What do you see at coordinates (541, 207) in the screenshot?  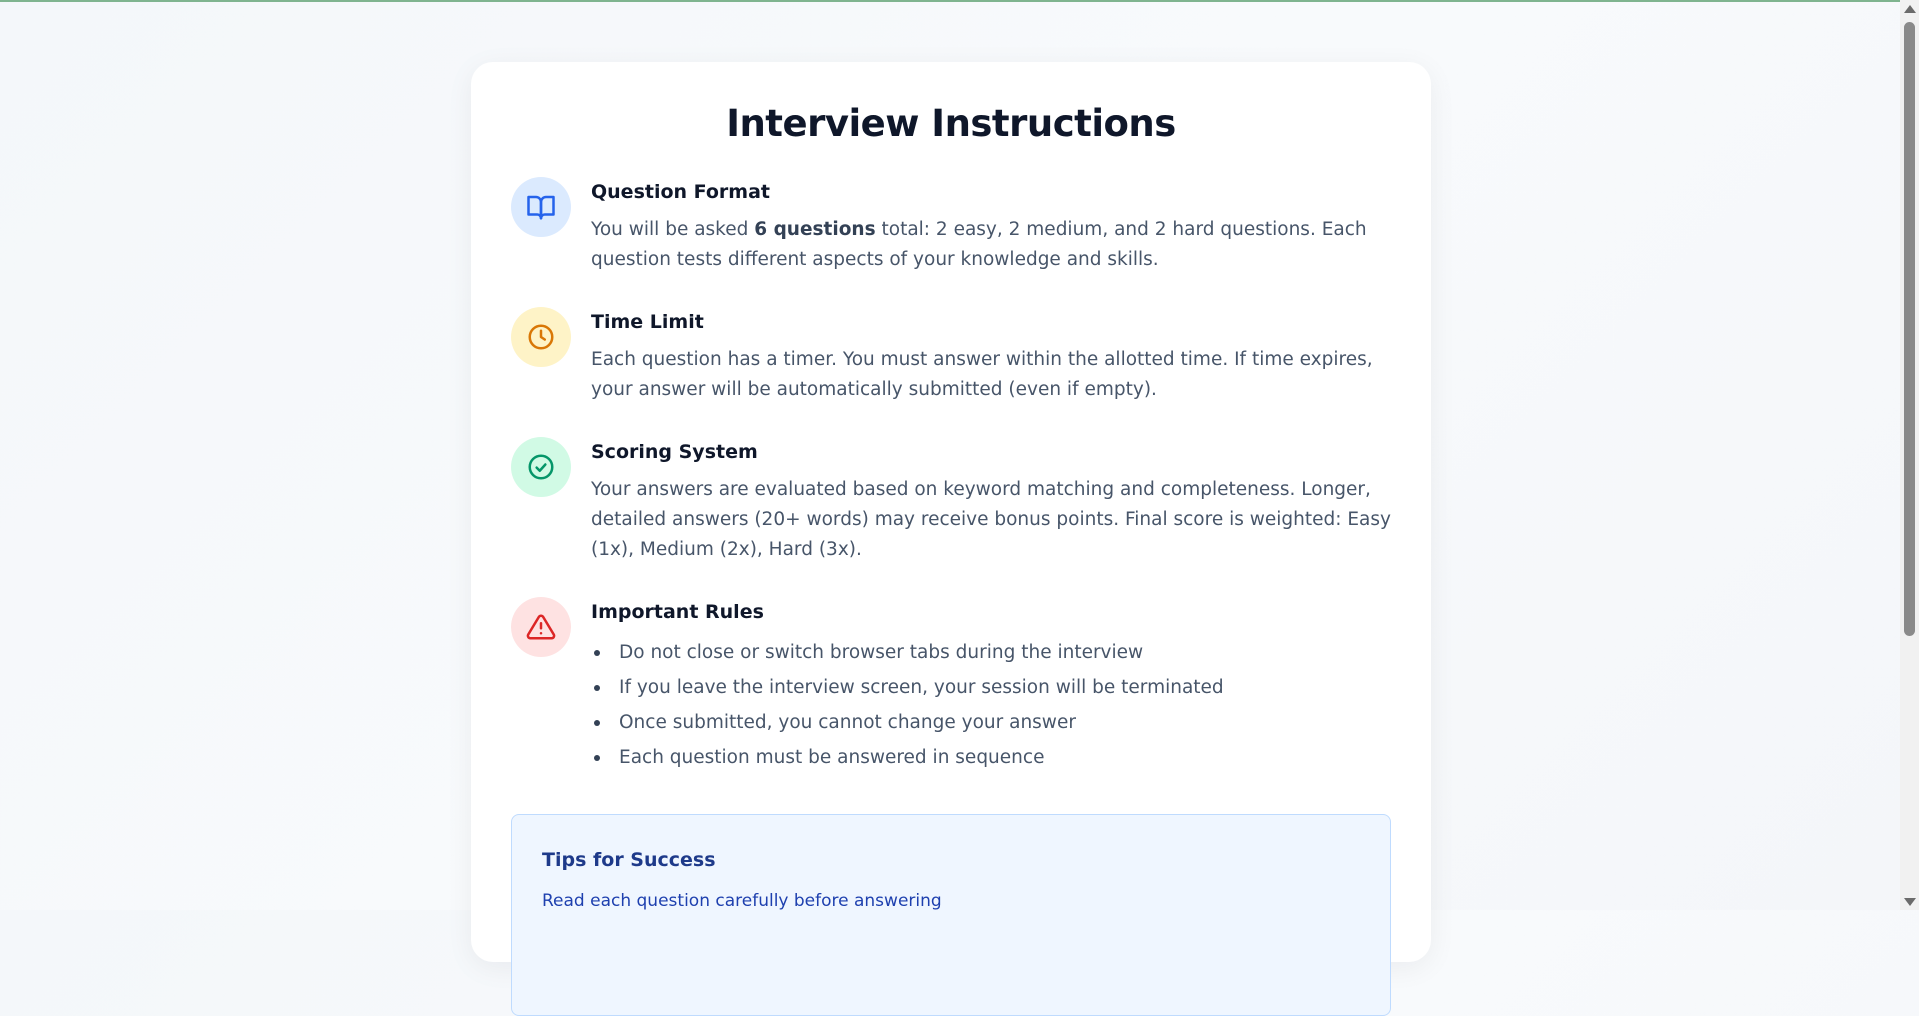 I see `book-open-icon` at bounding box center [541, 207].